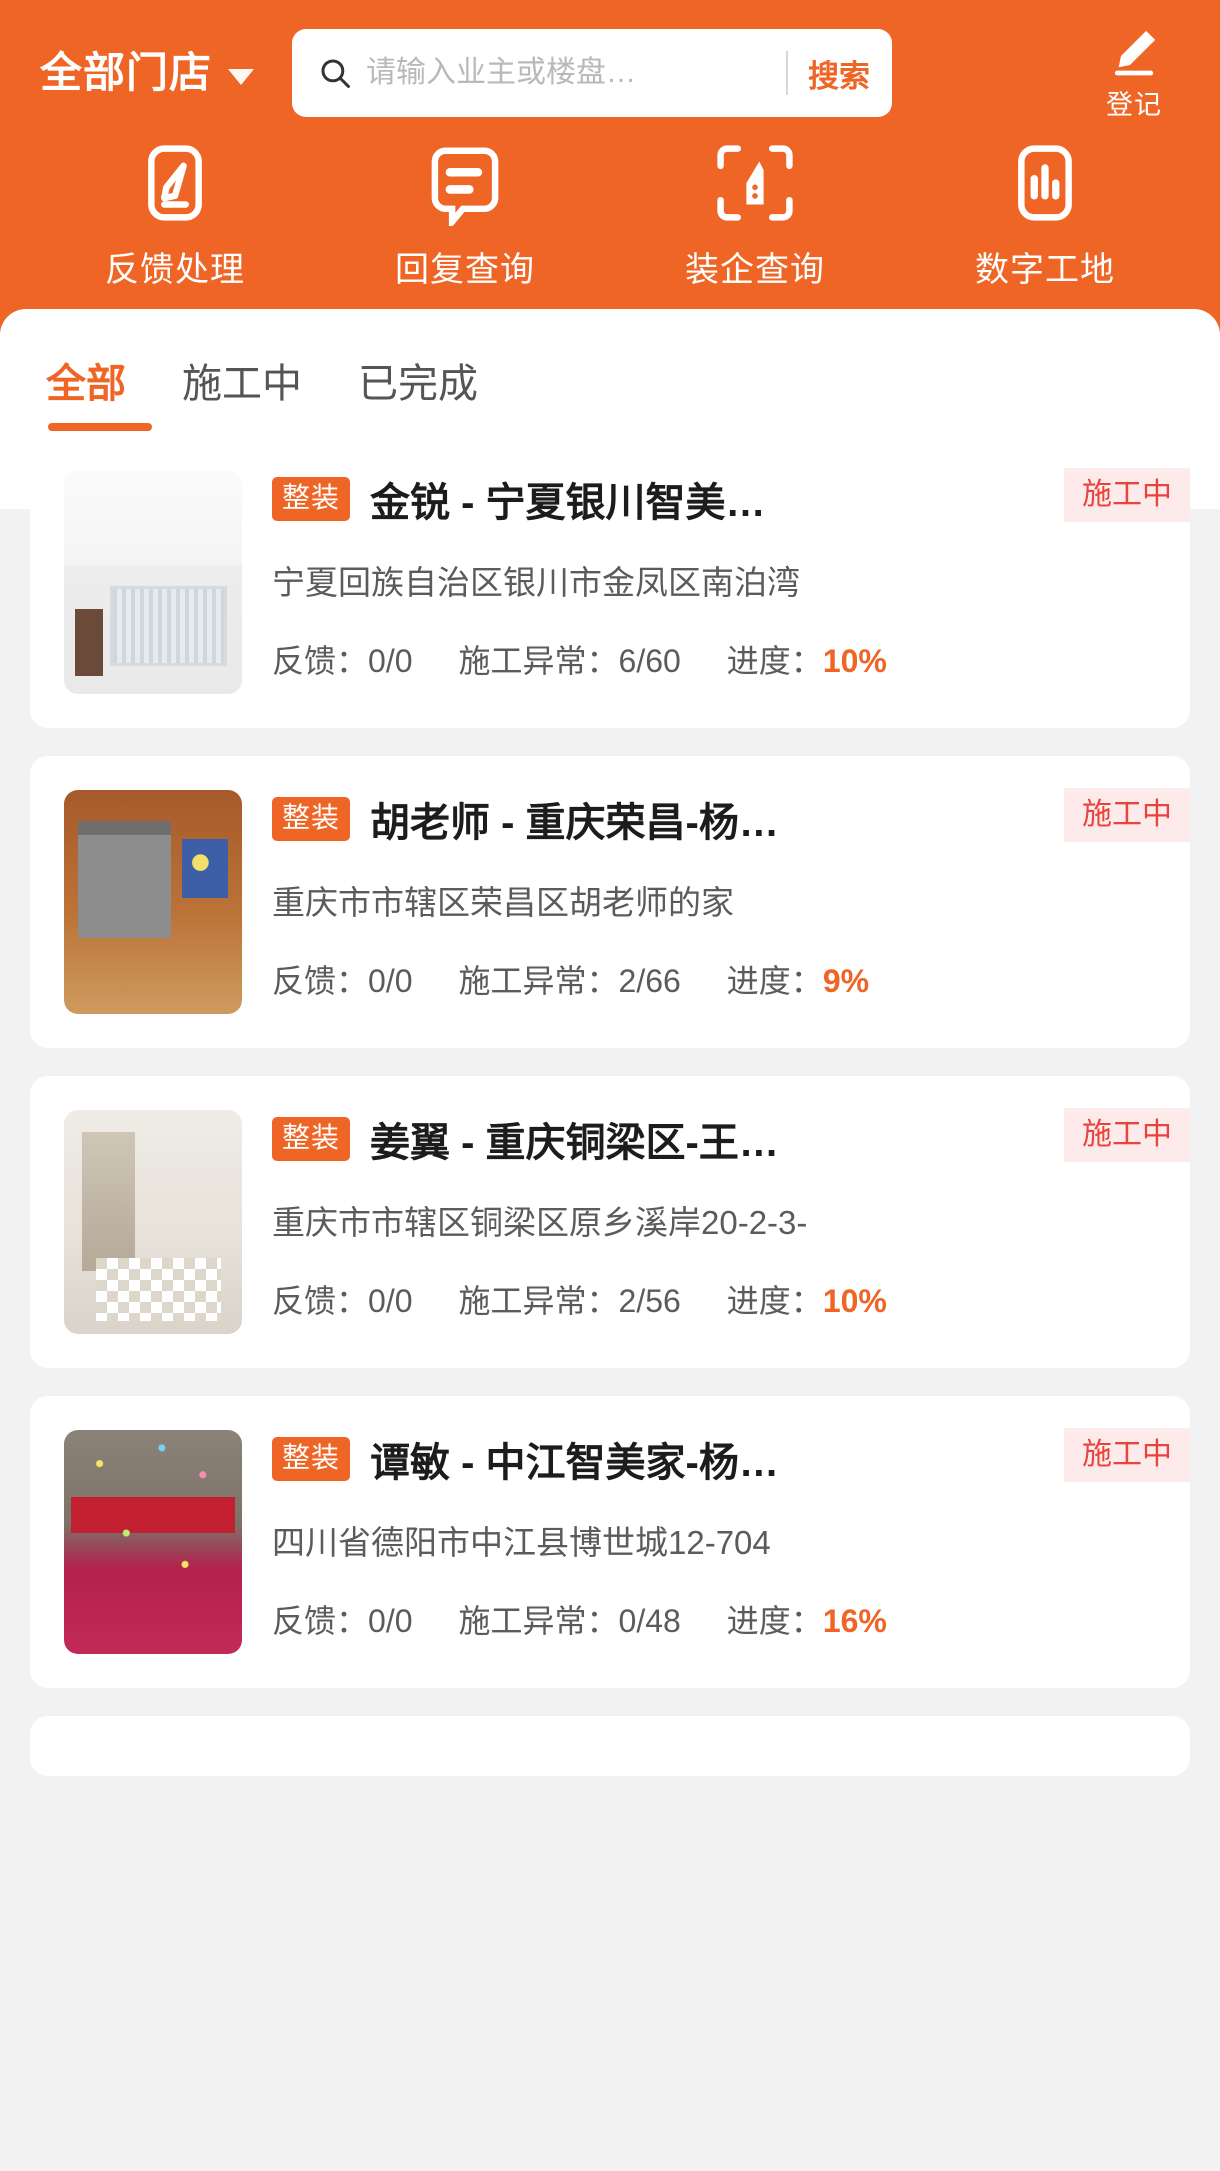 The height and width of the screenshot is (2171, 1220). I want to click on quick-nav-item-digital-site: 数字工地, so click(1045, 215).